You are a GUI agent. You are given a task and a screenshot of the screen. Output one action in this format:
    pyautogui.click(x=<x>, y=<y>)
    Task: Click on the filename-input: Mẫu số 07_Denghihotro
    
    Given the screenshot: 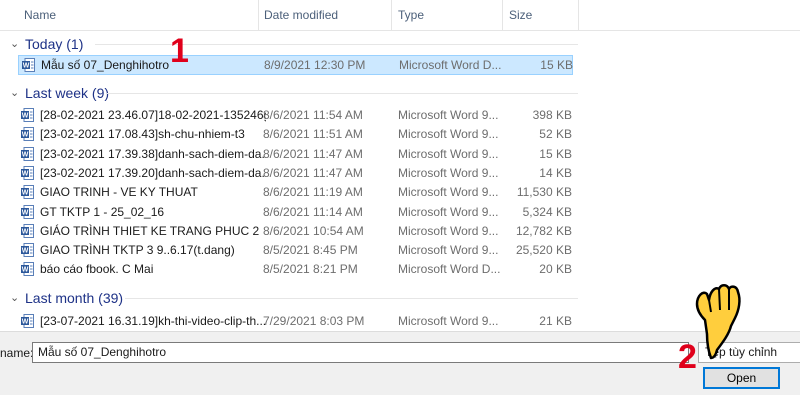 What is the action you would take?
    pyautogui.click(x=360, y=352)
    